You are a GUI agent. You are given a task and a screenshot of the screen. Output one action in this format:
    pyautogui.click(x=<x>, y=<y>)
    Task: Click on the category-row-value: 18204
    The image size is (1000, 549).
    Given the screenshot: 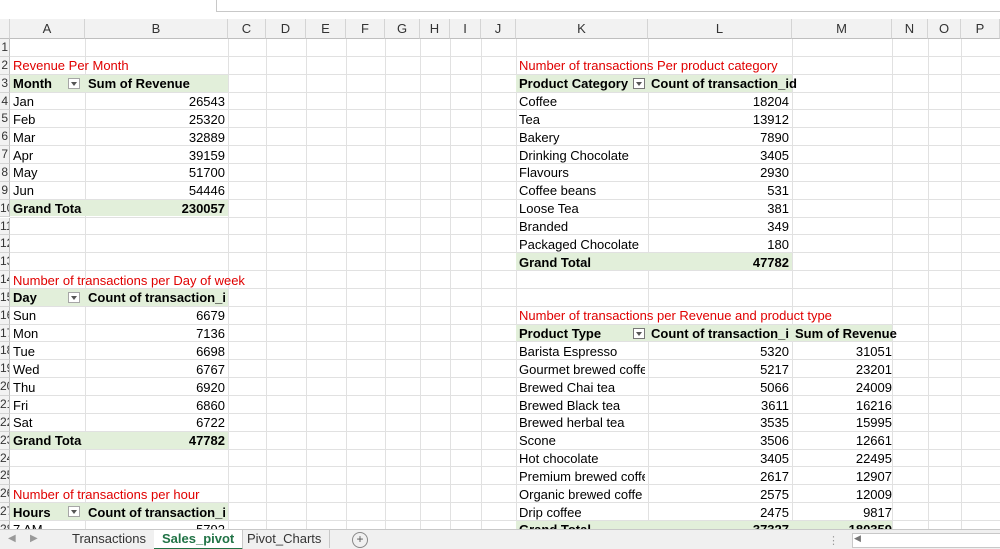 What is the action you would take?
    pyautogui.click(x=720, y=101)
    